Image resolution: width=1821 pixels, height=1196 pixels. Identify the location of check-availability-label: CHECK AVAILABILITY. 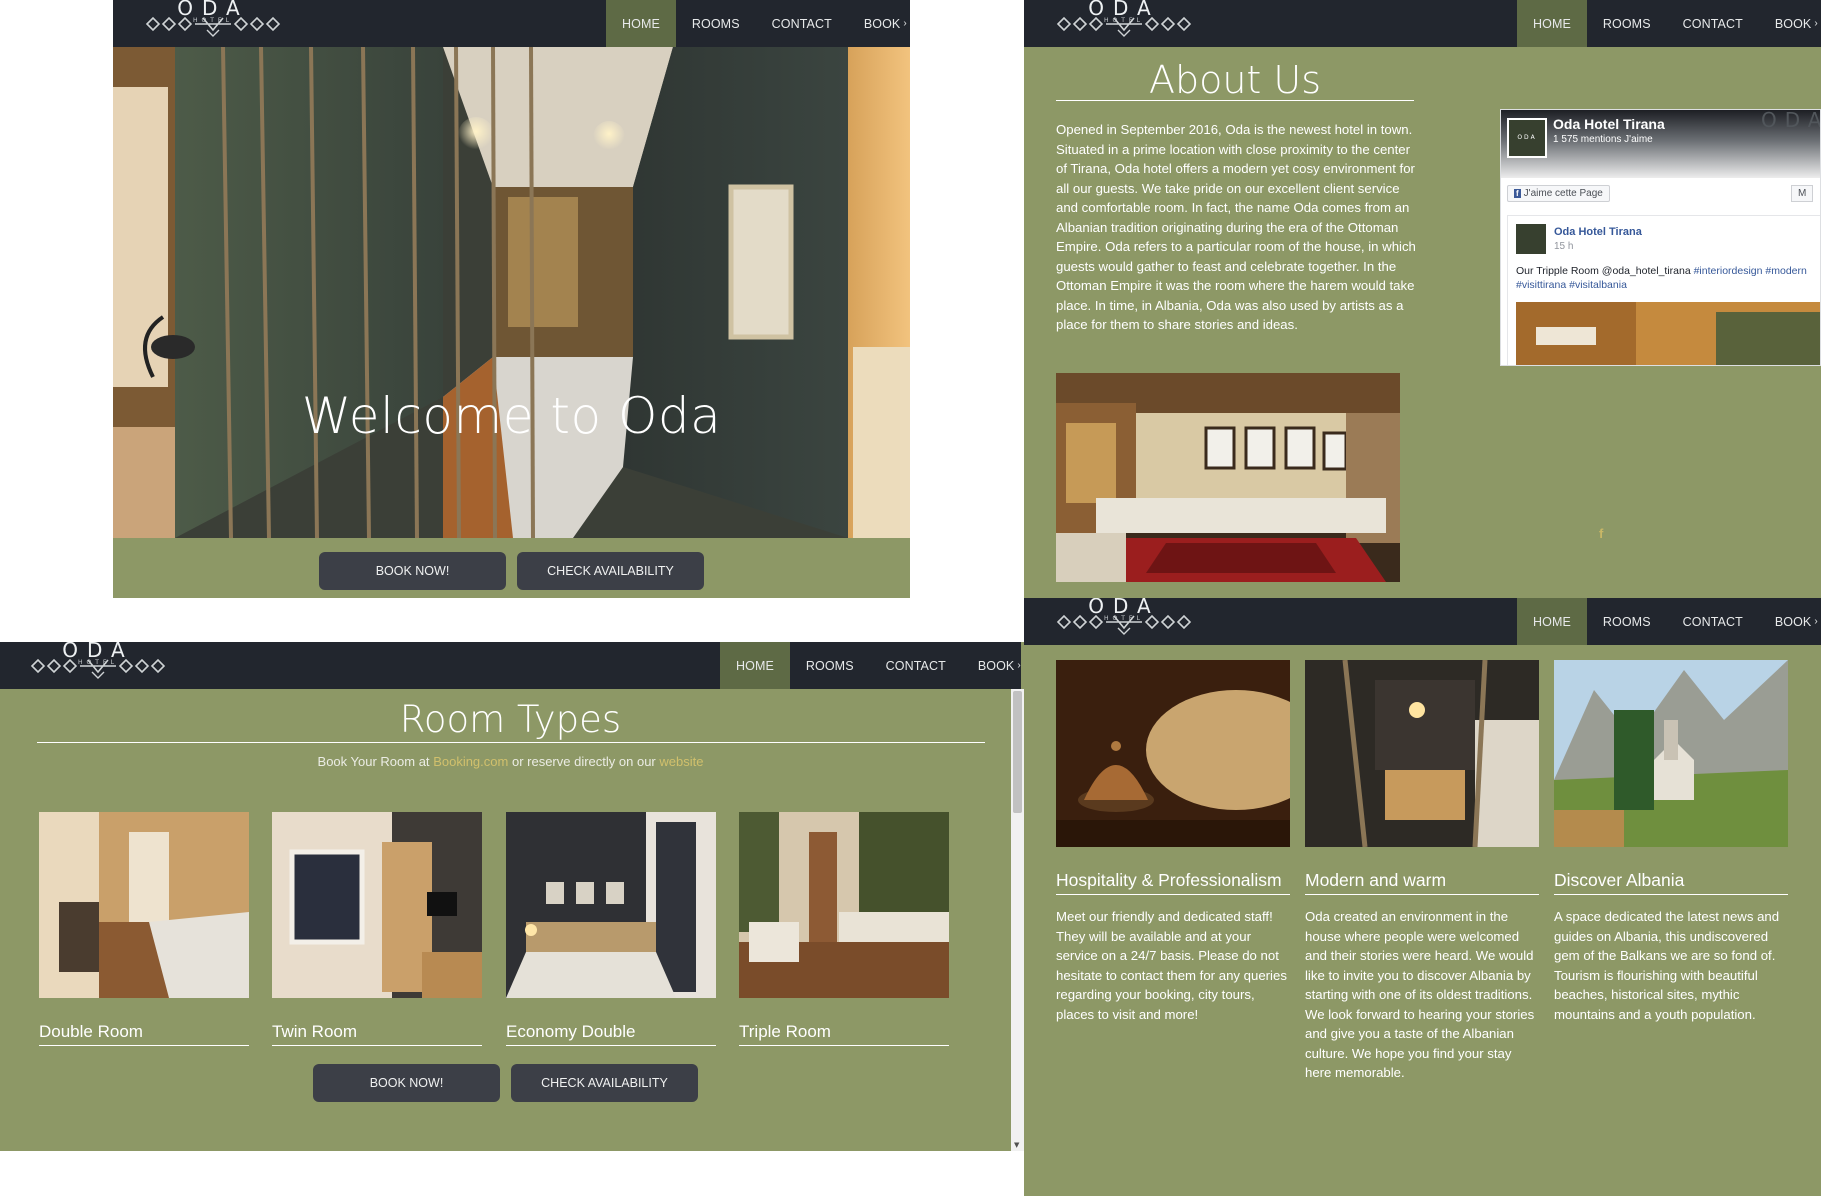
(610, 571).